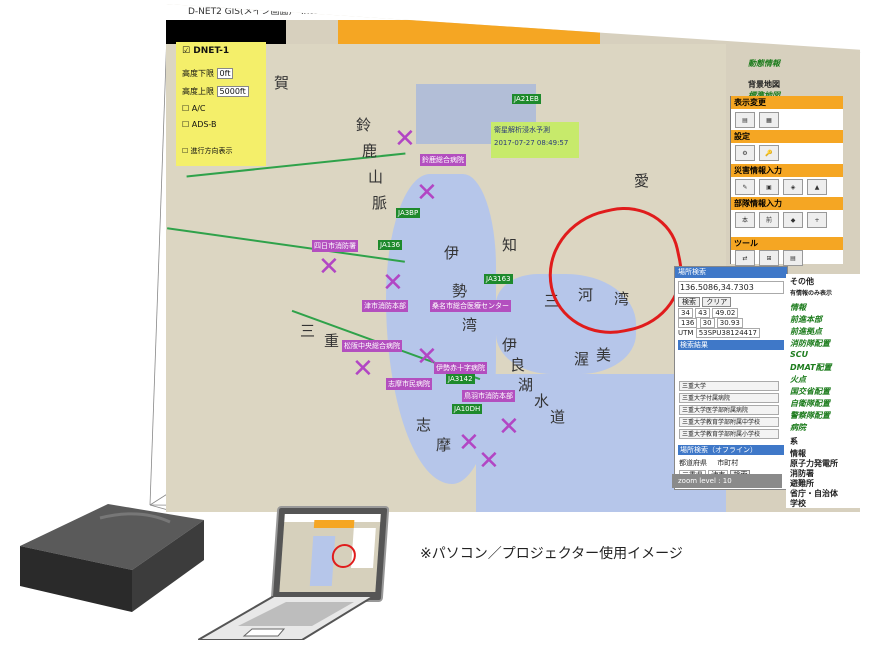  Describe the element at coordinates (745, 258) in the screenshot. I see `route-icon: ⇄` at that location.